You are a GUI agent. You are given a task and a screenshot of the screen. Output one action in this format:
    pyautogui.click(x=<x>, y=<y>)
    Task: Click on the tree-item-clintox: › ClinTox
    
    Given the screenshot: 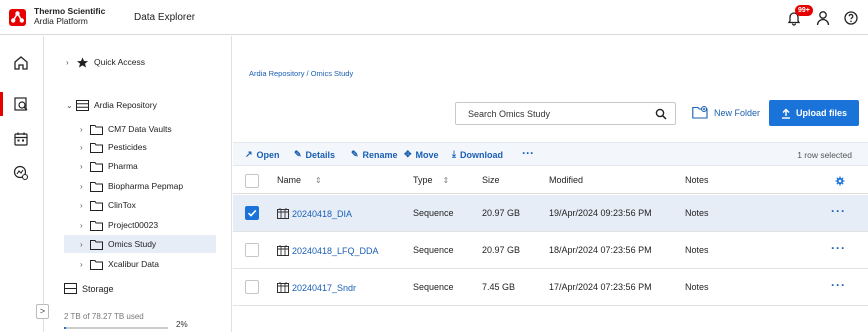 What is the action you would take?
    pyautogui.click(x=108, y=205)
    